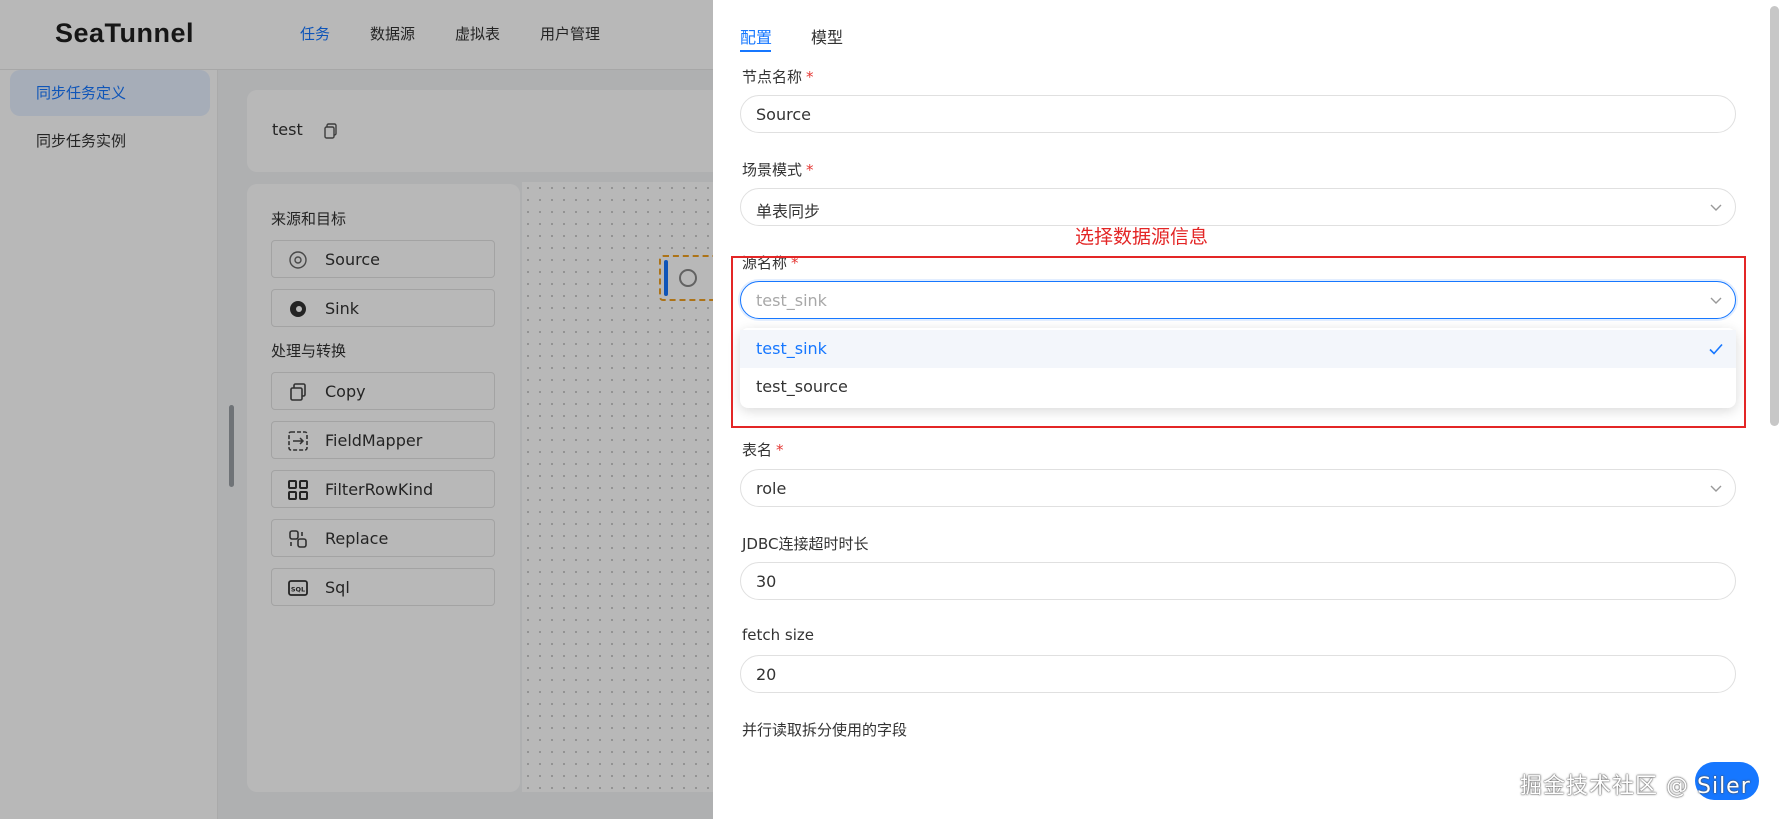 This screenshot has height=819, width=1781. What do you see at coordinates (766, 581) in the screenshot?
I see `jdbc-timeout-value: 30` at bounding box center [766, 581].